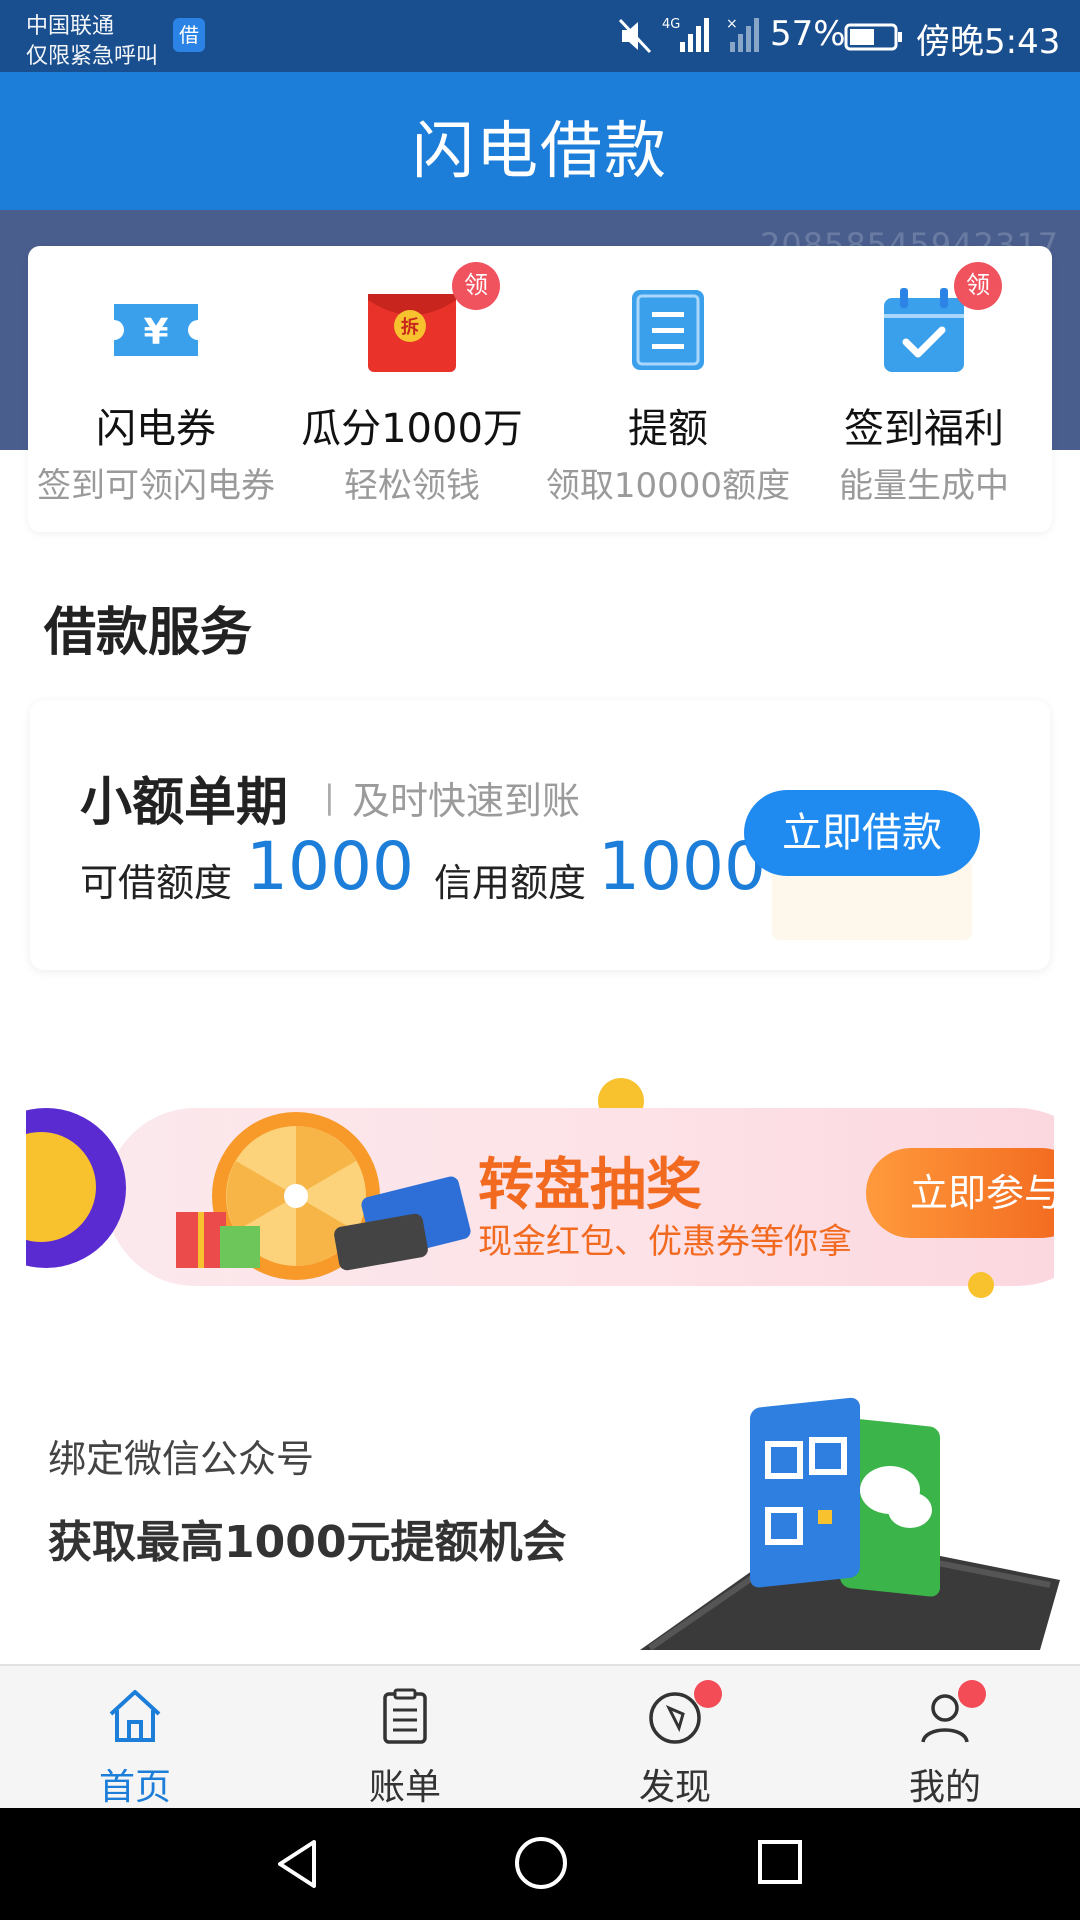 This screenshot has height=1920, width=1080. What do you see at coordinates (668, 330) in the screenshot?
I see `document-icon` at bounding box center [668, 330].